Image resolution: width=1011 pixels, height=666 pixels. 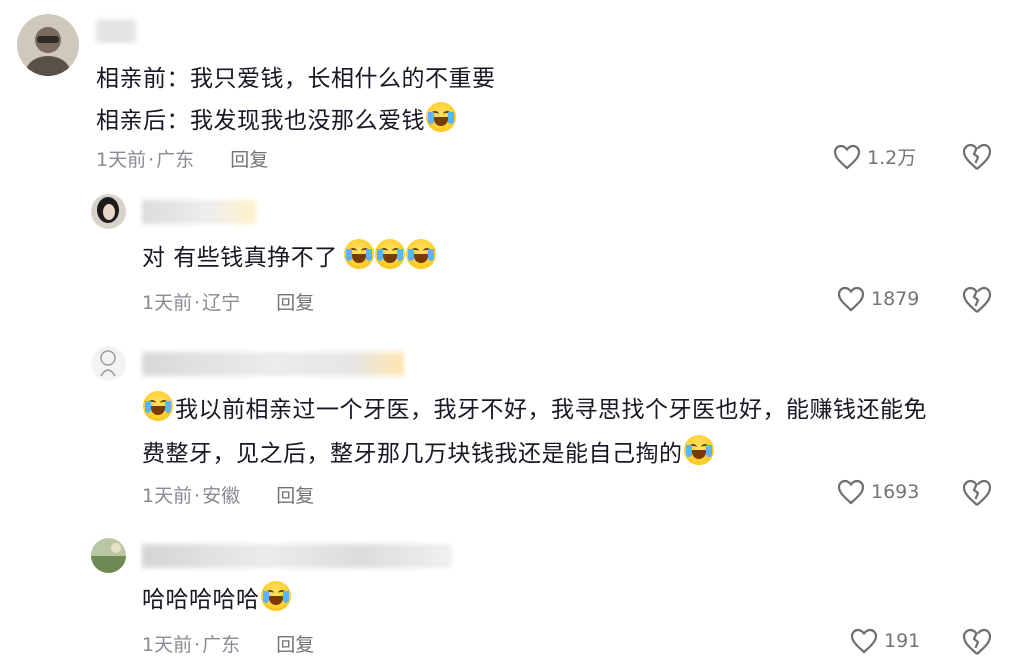 I want to click on like-button: 1879, so click(x=878, y=299).